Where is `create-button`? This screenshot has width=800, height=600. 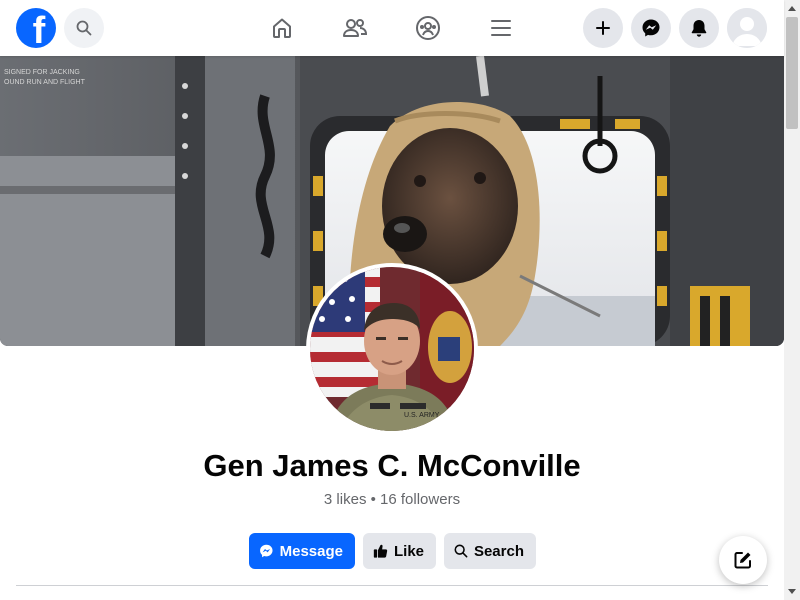
create-button is located at coordinates (603, 28).